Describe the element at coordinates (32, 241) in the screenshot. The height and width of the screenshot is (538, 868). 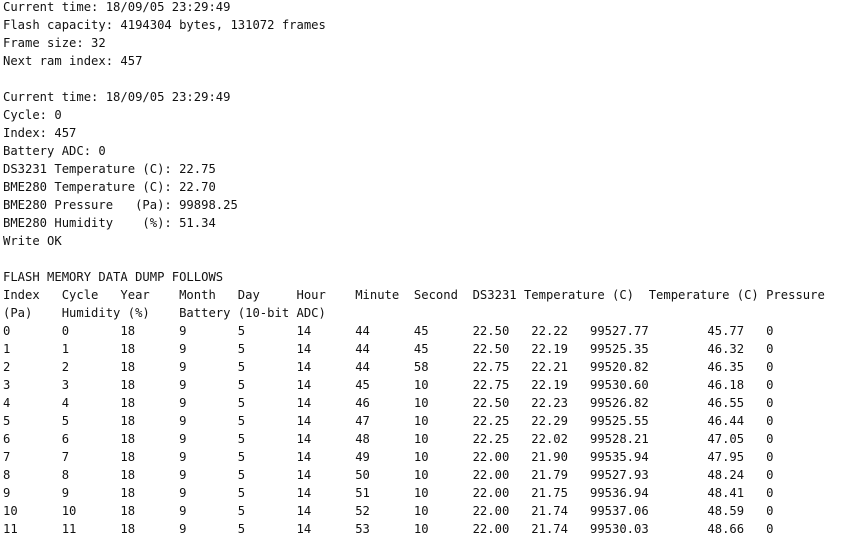
I see `log-line: Write OK` at that location.